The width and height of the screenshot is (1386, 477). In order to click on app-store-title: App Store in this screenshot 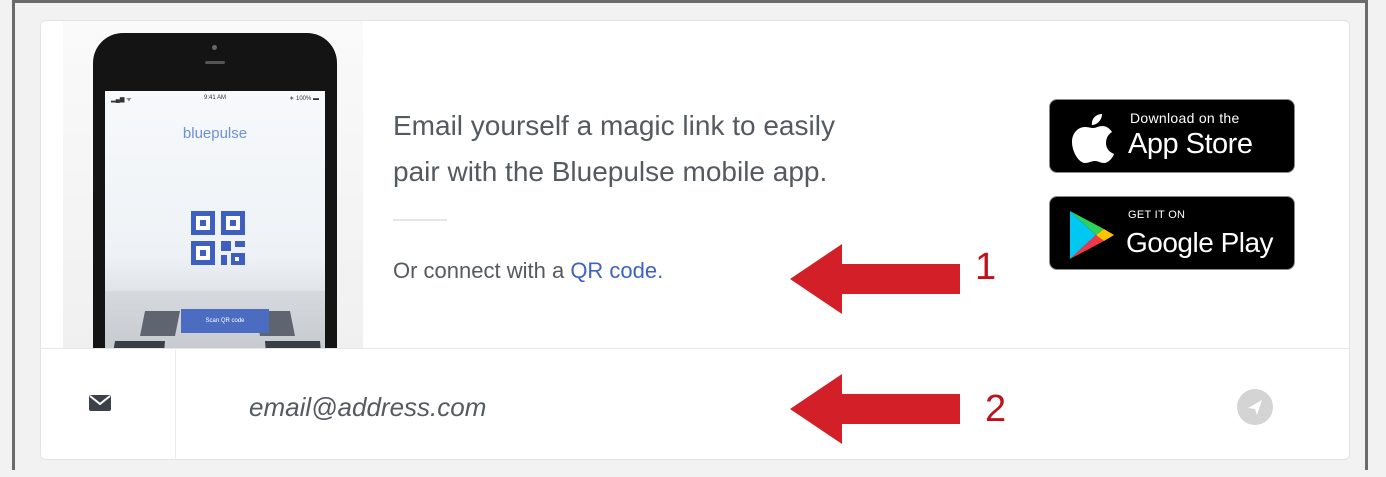, I will do `click(1190, 144)`.